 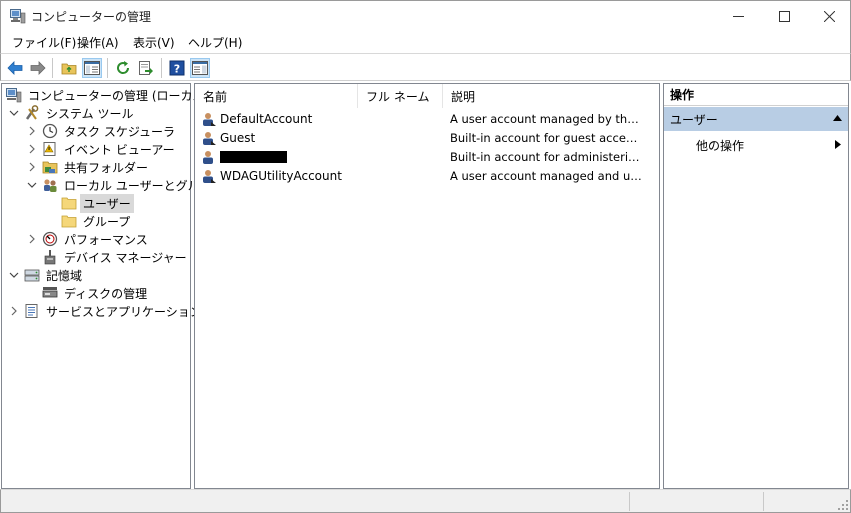 I want to click on tree-item-groups: グループ, so click(x=97, y=221).